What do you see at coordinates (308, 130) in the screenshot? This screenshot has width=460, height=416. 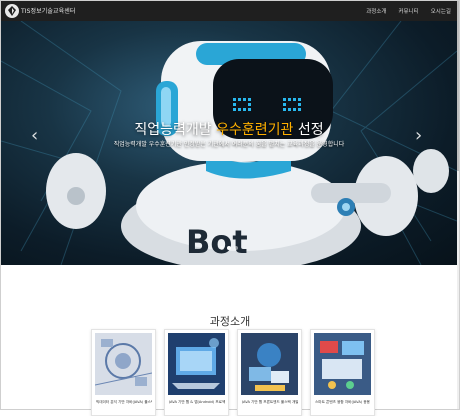 I see `hero-caption-suffix: 선정` at bounding box center [308, 130].